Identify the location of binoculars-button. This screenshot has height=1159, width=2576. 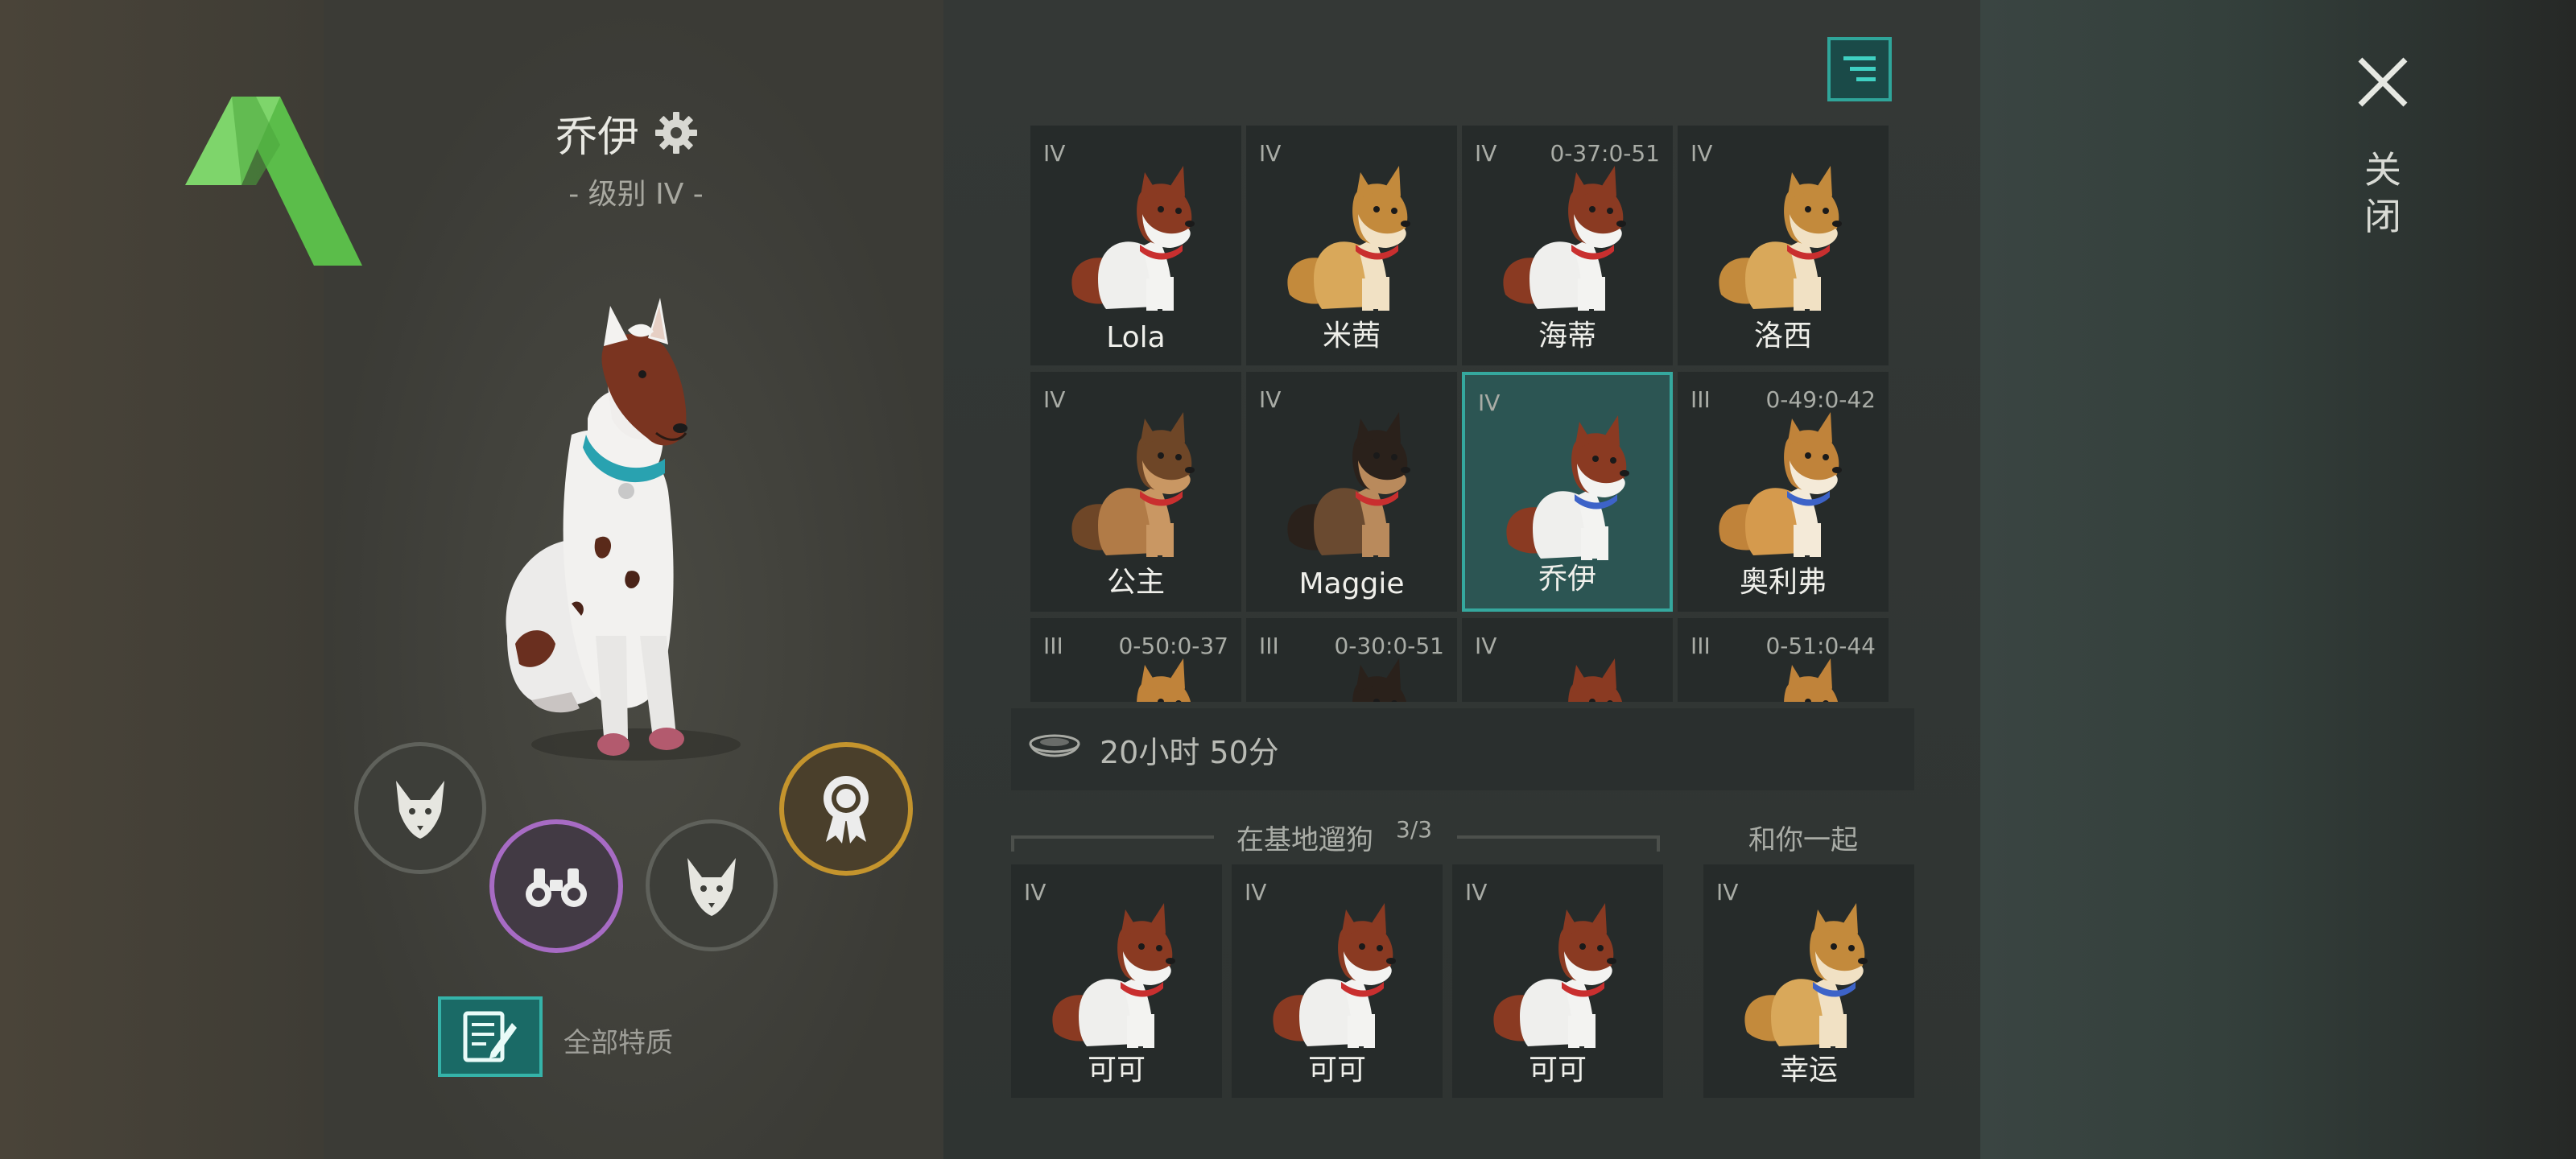
(556, 886).